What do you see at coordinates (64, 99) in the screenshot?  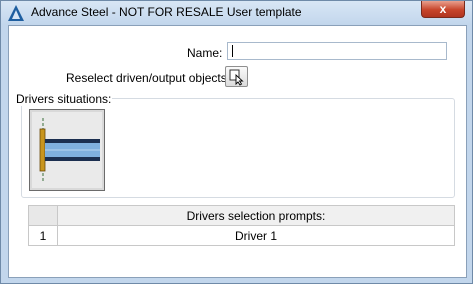 I see `drivers-situations-legend: Drivers situations:` at bounding box center [64, 99].